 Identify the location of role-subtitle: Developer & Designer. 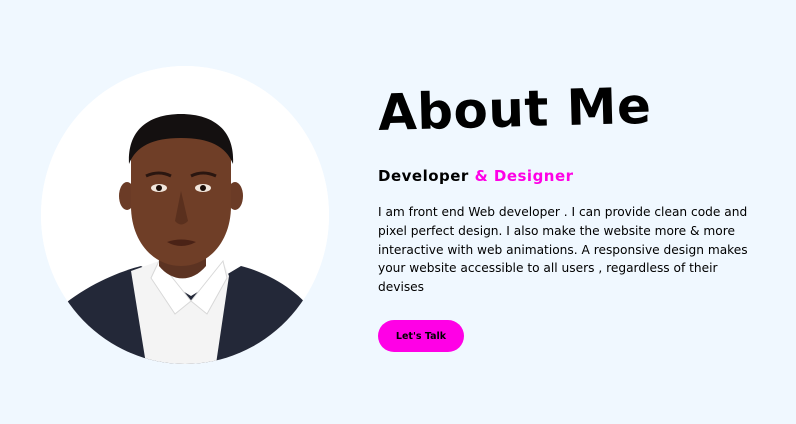
(568, 176).